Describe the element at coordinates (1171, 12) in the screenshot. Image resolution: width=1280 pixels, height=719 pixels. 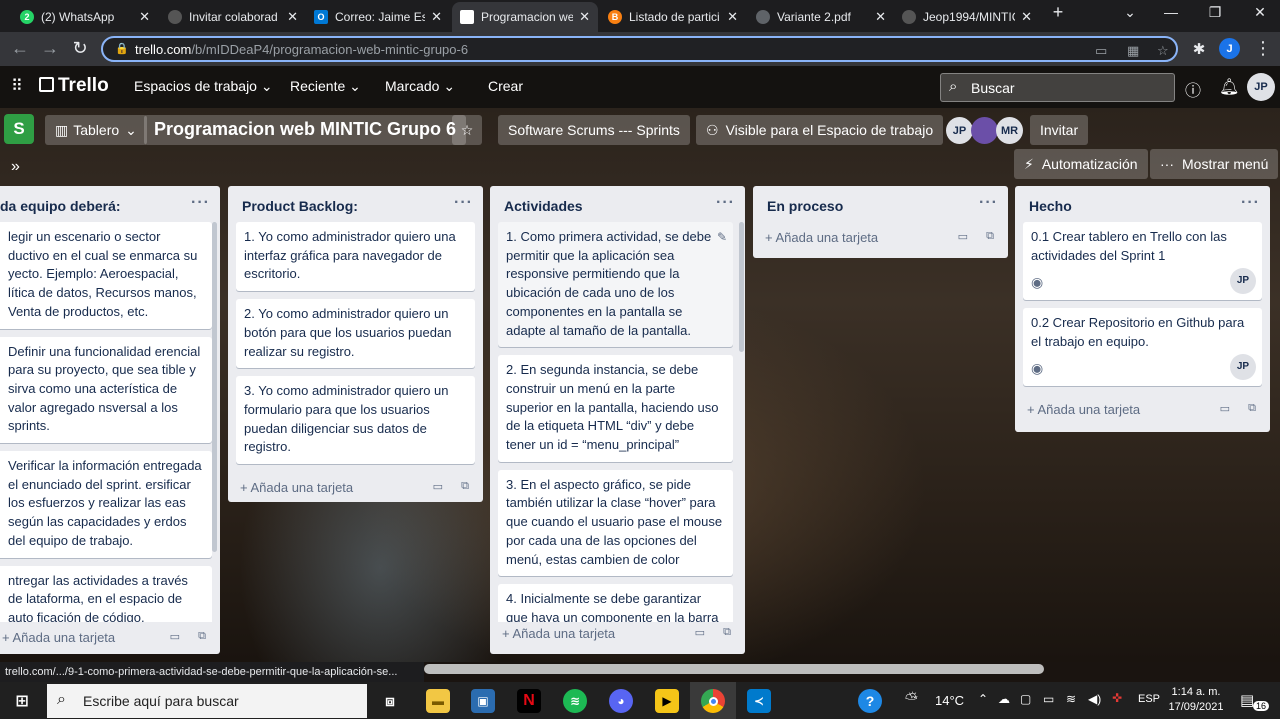
I see `minimize-button: —` at that location.